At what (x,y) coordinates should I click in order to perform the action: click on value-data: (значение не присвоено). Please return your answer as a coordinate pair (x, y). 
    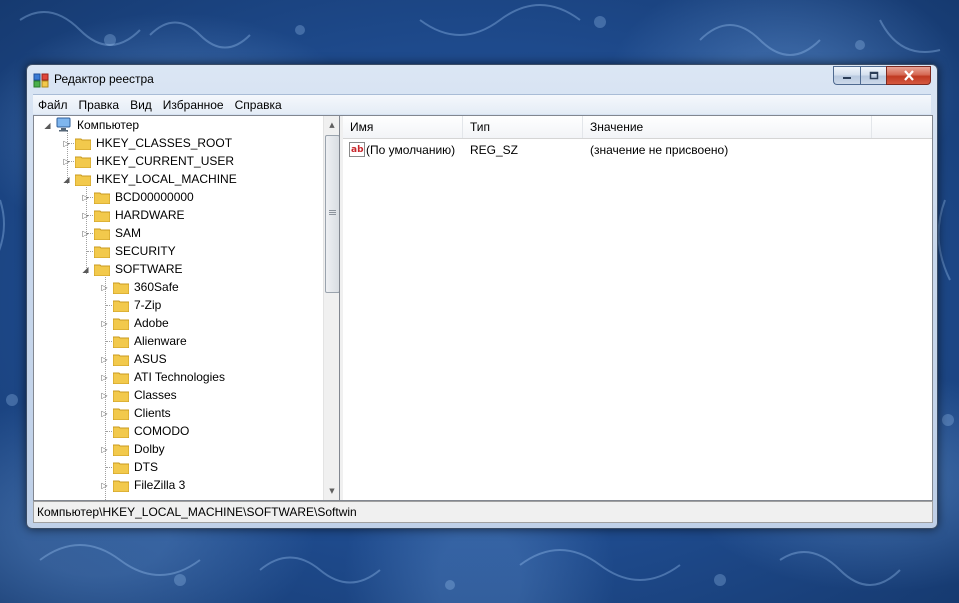
    Looking at the image, I should click on (659, 150).